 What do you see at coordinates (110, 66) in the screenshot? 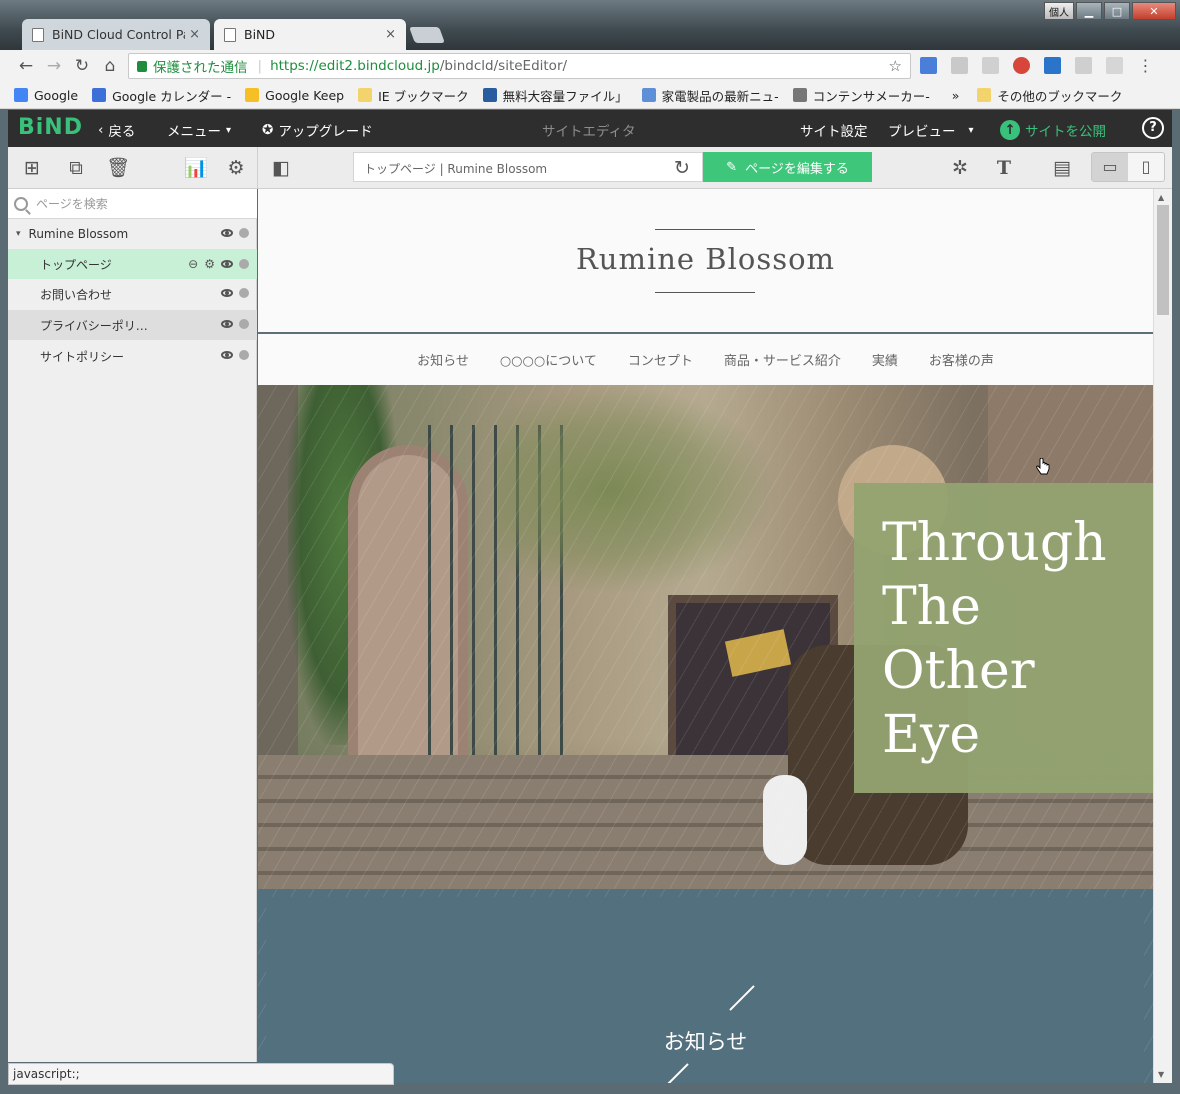
I see `home-icon: ⌂` at bounding box center [110, 66].